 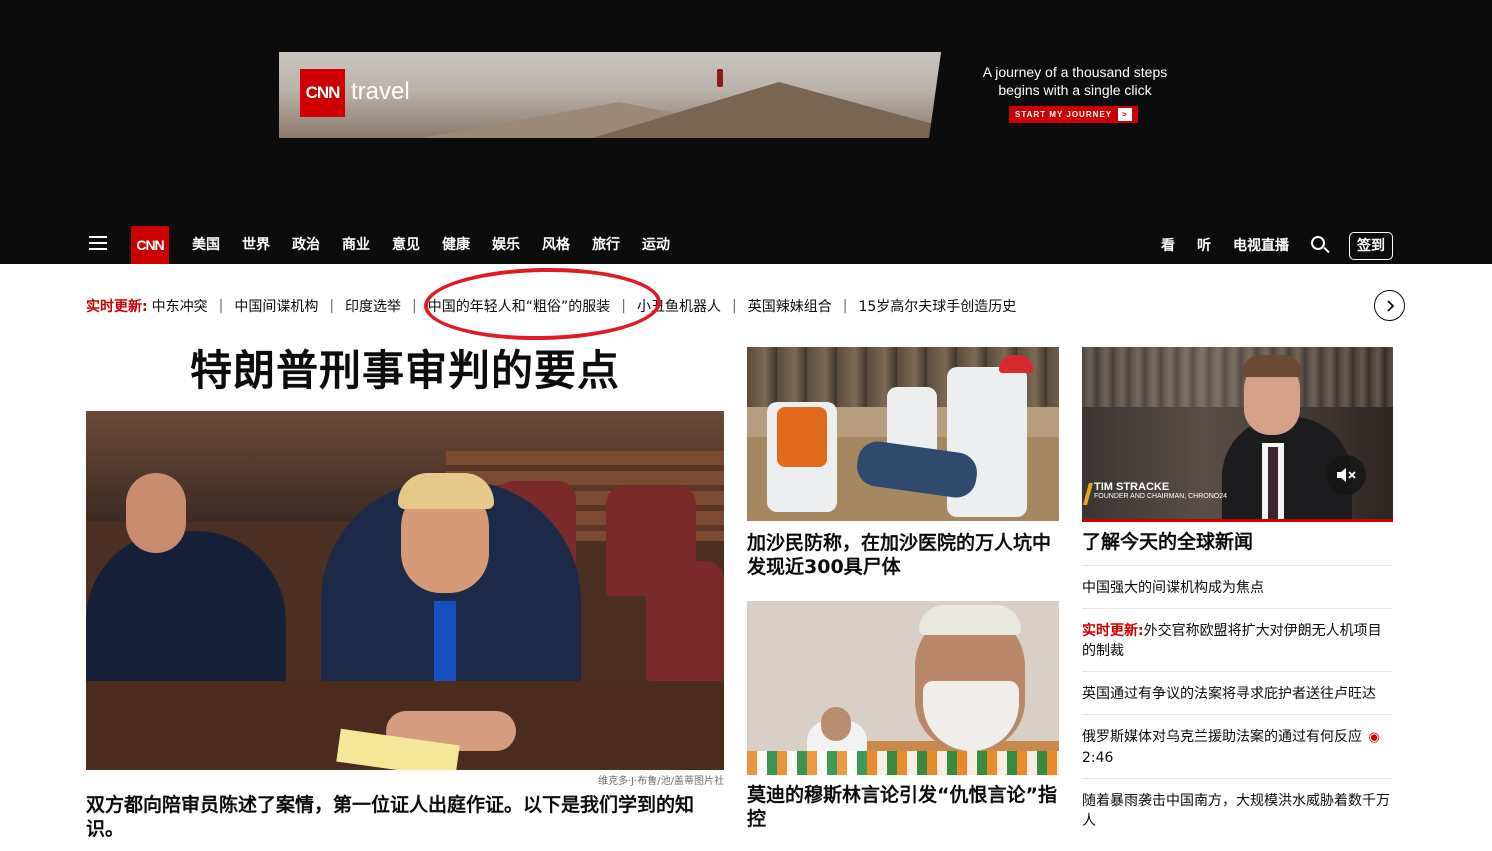 I want to click on nav-link-us: 美国, so click(x=206, y=245).